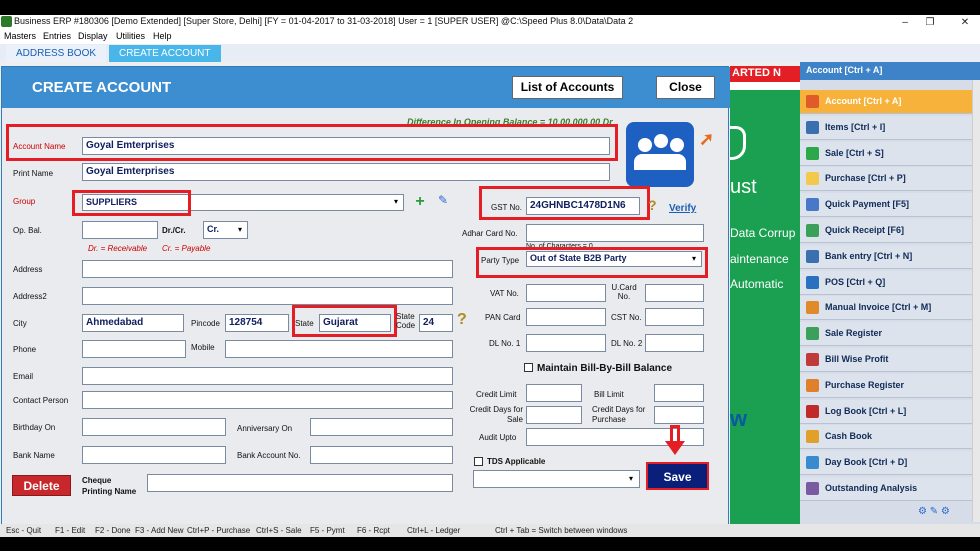 The image size is (980, 551). What do you see at coordinates (627, 343) in the screenshot?
I see `dl2-label: DL No. 2` at bounding box center [627, 343].